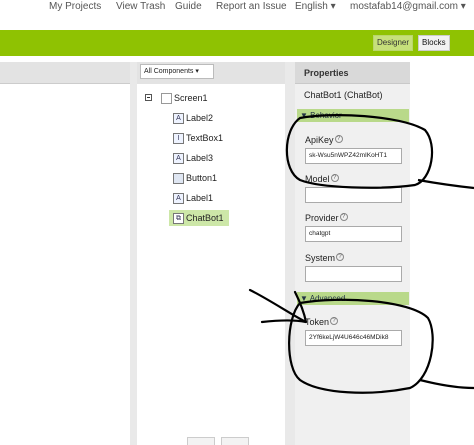 This screenshot has height=445, width=474. What do you see at coordinates (178, 139) in the screenshot?
I see `textbox-icon: I` at bounding box center [178, 139].